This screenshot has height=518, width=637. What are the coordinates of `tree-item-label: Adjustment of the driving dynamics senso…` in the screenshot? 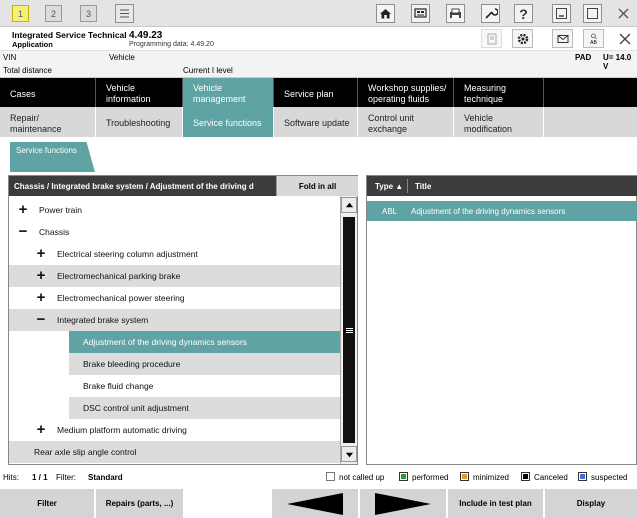 It's located at (165, 342).